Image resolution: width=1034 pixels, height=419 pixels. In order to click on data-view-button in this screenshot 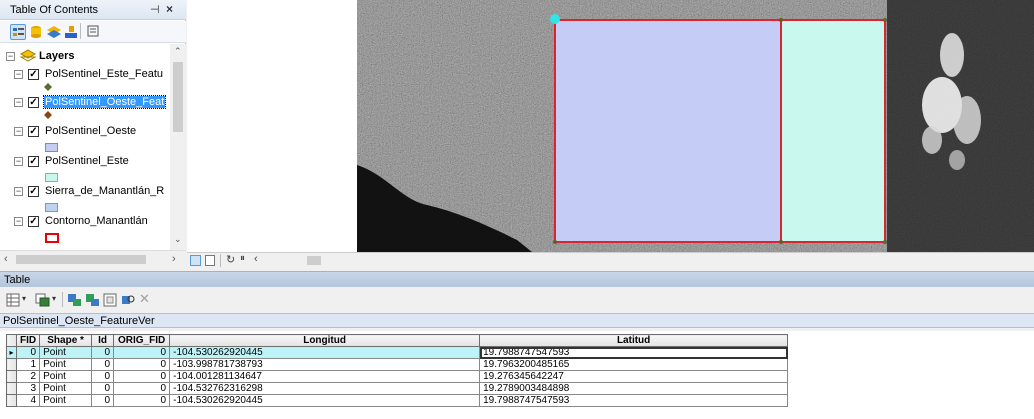, I will do `click(195, 260)`.